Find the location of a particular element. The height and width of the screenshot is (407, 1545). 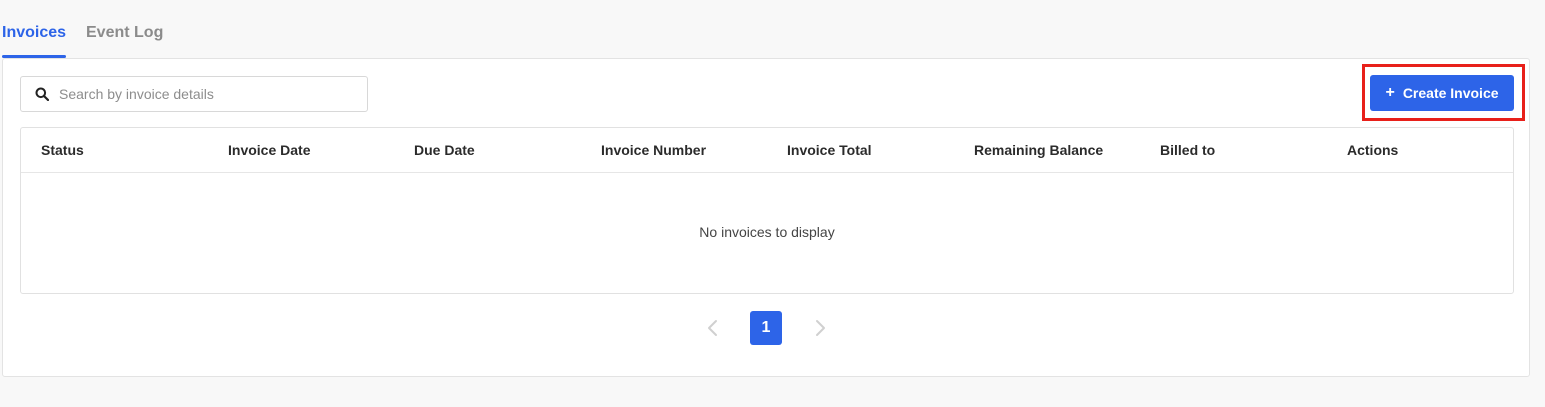

column-header-actions: Actions is located at coordinates (1373, 150).